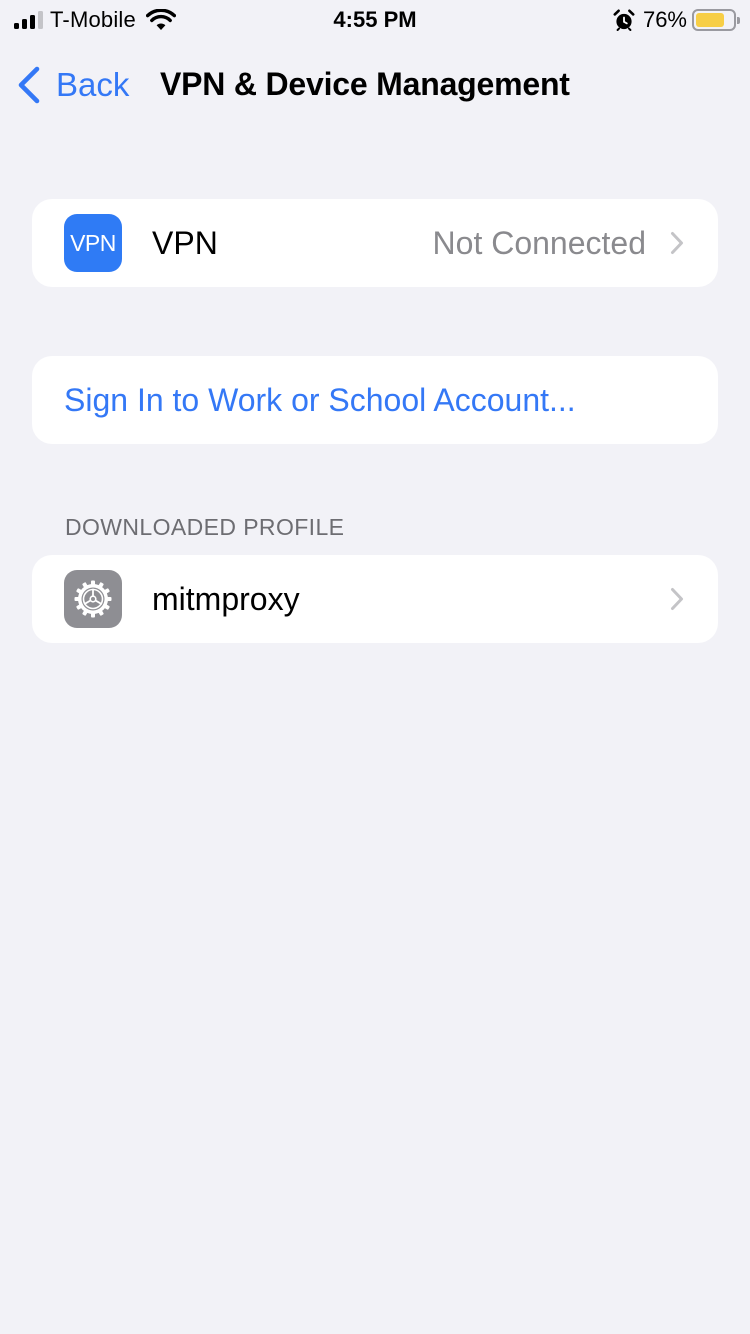 This screenshot has height=1334, width=750. I want to click on downloaded-profile-header: DOWNLOADED PROFILE, so click(205, 527).